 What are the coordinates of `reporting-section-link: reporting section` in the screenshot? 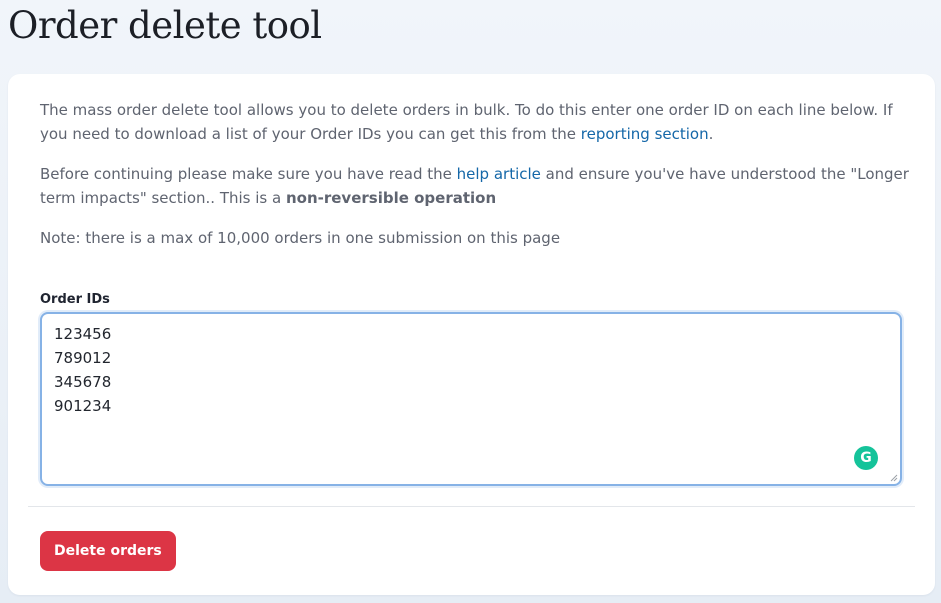 It's located at (645, 134).